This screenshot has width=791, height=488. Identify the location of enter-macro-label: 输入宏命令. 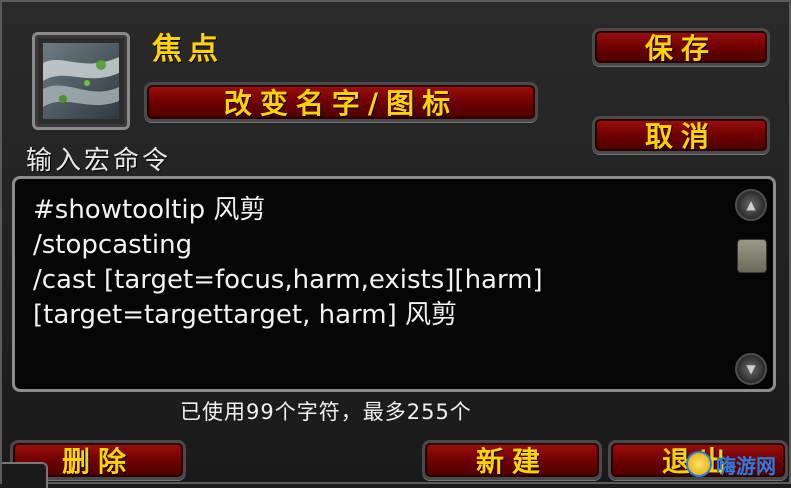
(99, 161).